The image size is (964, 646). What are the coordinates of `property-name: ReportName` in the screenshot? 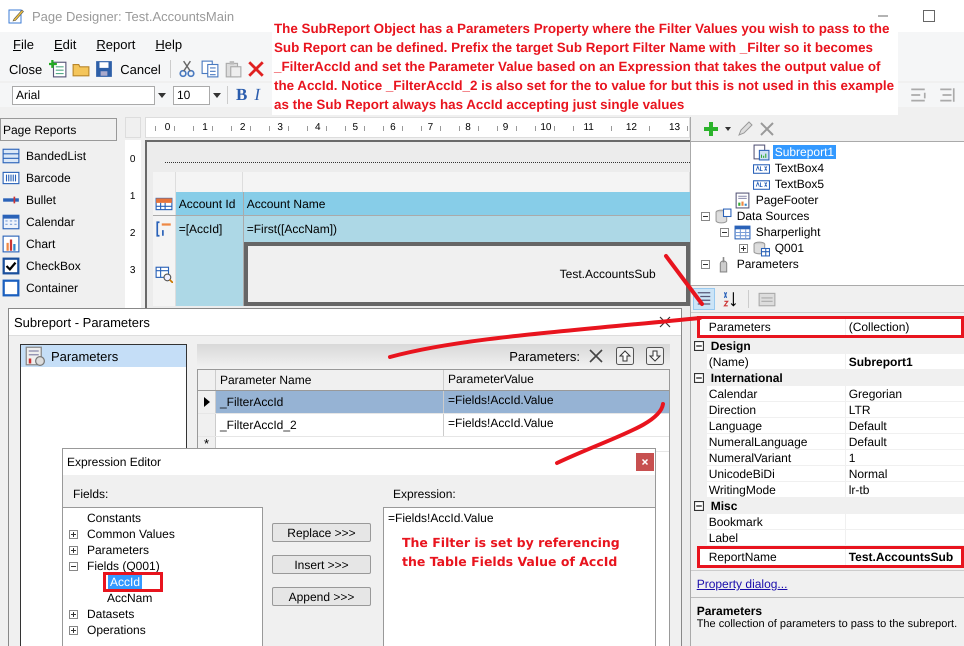 It's located at (776, 557).